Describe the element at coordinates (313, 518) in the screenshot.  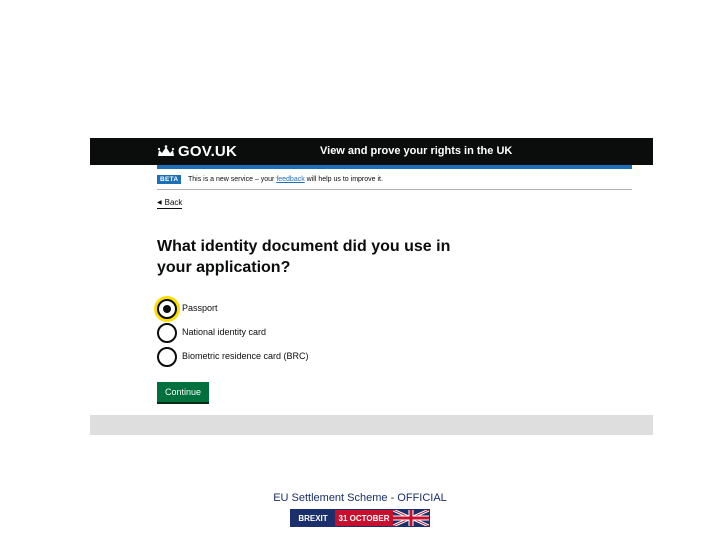
I see `brexit-logo-word: BREXIT` at that location.